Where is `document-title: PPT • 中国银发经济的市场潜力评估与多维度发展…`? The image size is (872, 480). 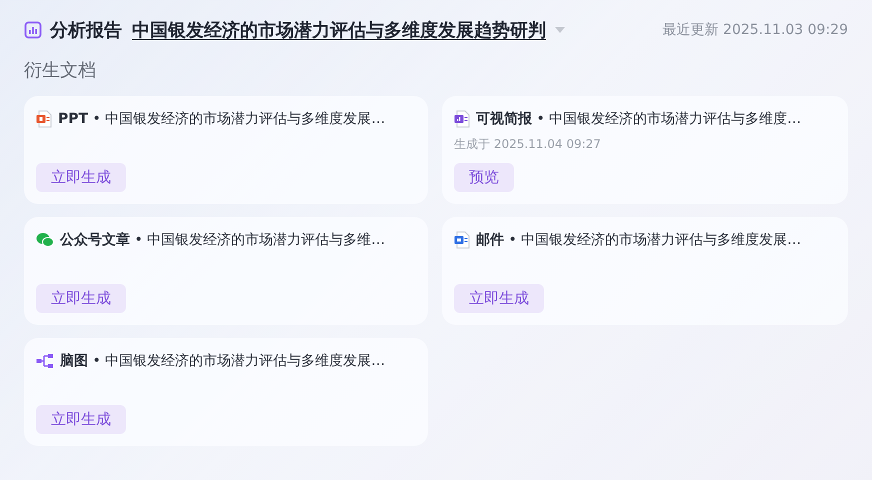 document-title: PPT • 中国银发经济的市场潜力评估与多维度发展… is located at coordinates (222, 119).